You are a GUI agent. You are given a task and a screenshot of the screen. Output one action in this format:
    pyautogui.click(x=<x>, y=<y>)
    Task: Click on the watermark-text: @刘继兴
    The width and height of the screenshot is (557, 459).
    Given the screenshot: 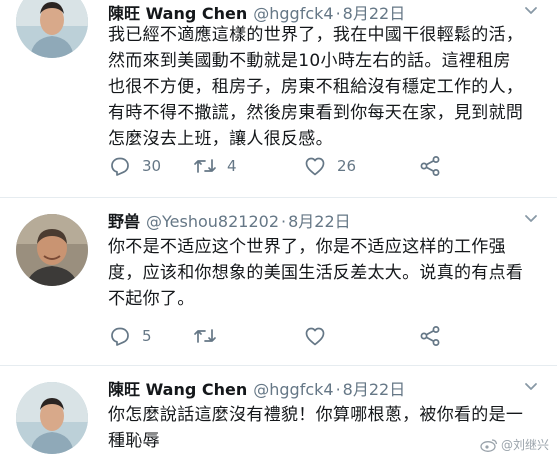 What is the action you would take?
    pyautogui.click(x=524, y=445)
    